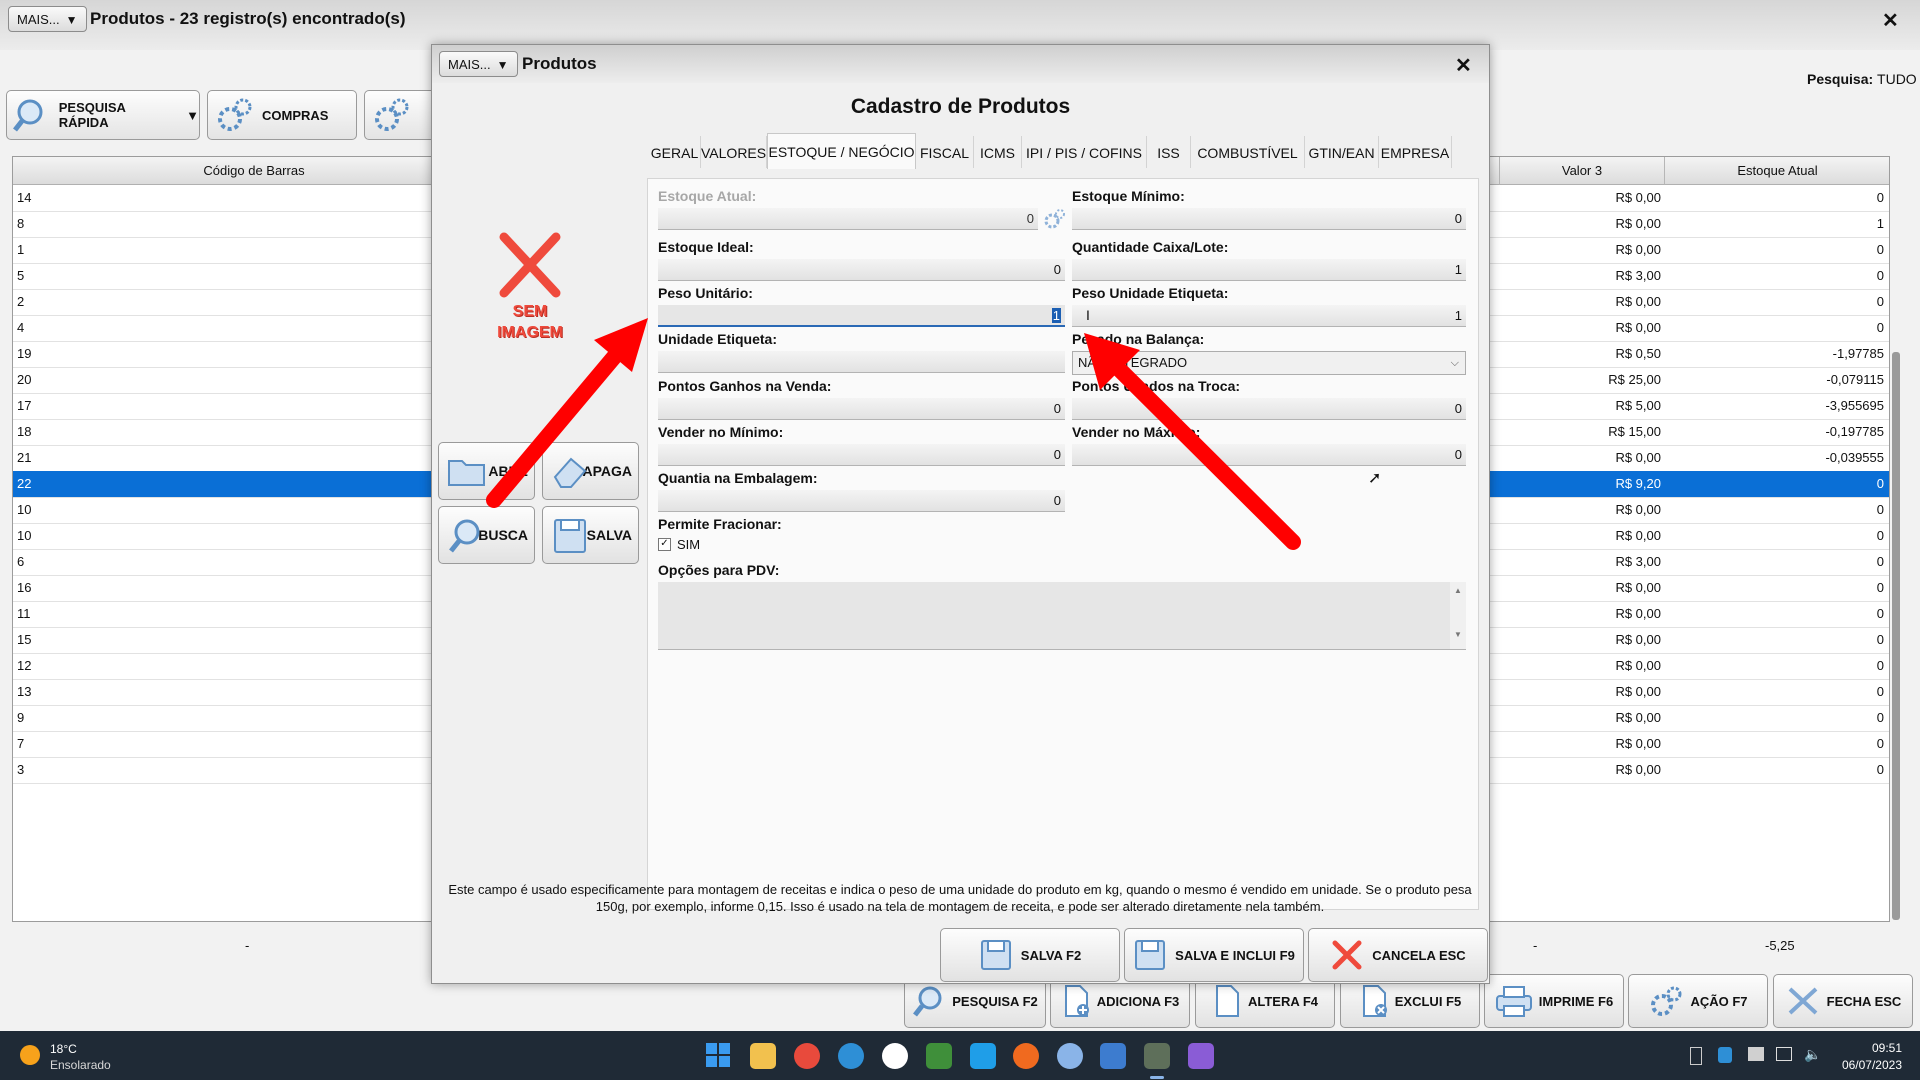 Image resolution: width=1920 pixels, height=1080 pixels. What do you see at coordinates (1269, 409) in the screenshot?
I see `pontos-troca-input: 0` at bounding box center [1269, 409].